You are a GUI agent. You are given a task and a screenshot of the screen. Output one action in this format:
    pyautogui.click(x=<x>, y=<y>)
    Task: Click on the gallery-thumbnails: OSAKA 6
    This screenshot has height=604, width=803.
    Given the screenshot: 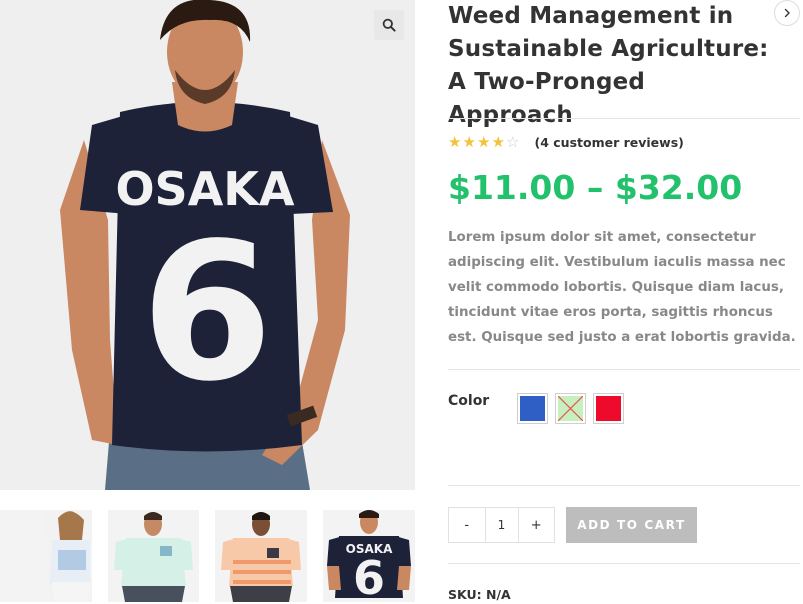 What is the action you would take?
    pyautogui.click(x=207, y=557)
    